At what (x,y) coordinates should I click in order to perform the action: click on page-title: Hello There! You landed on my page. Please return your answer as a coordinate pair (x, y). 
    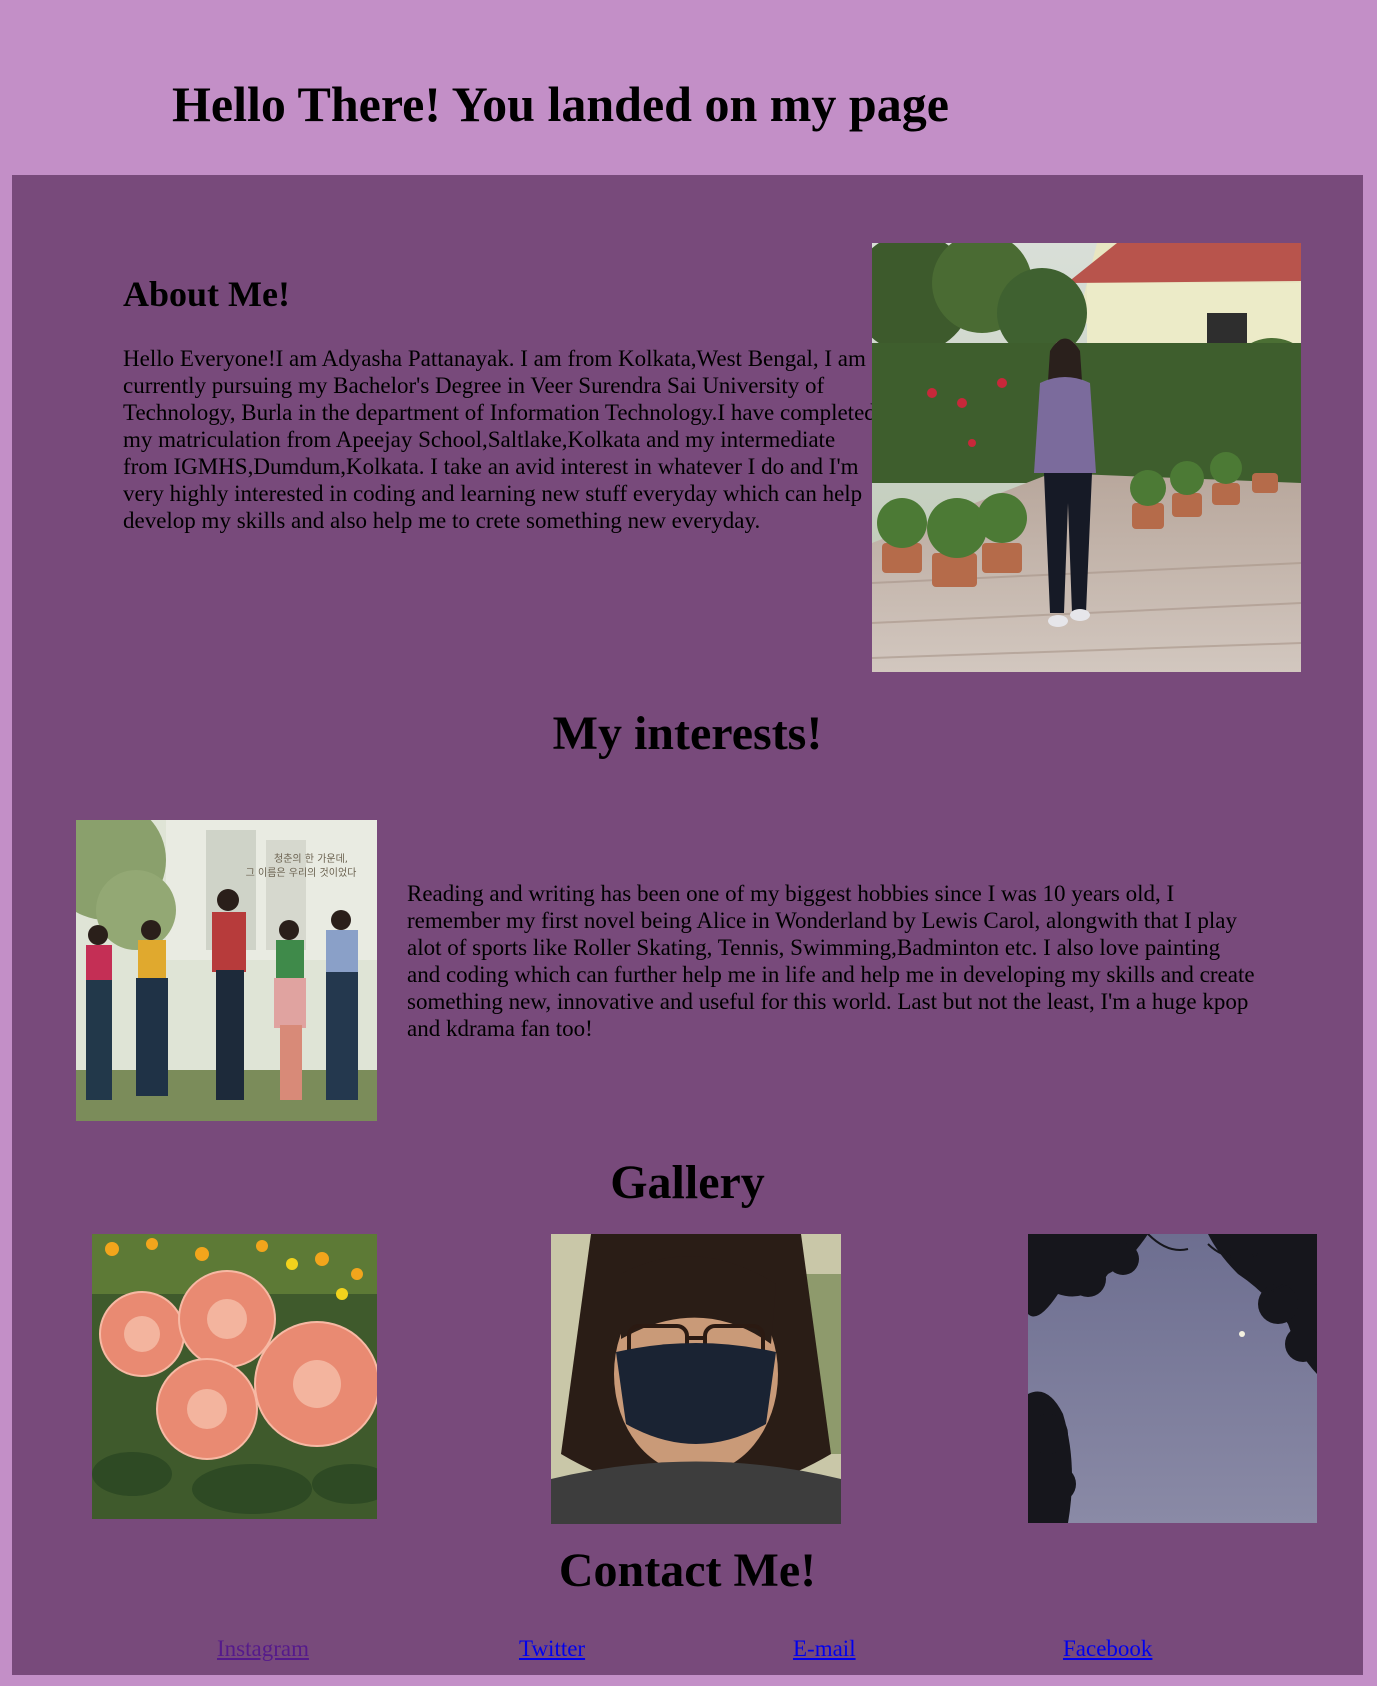
    Looking at the image, I should click on (560, 104).